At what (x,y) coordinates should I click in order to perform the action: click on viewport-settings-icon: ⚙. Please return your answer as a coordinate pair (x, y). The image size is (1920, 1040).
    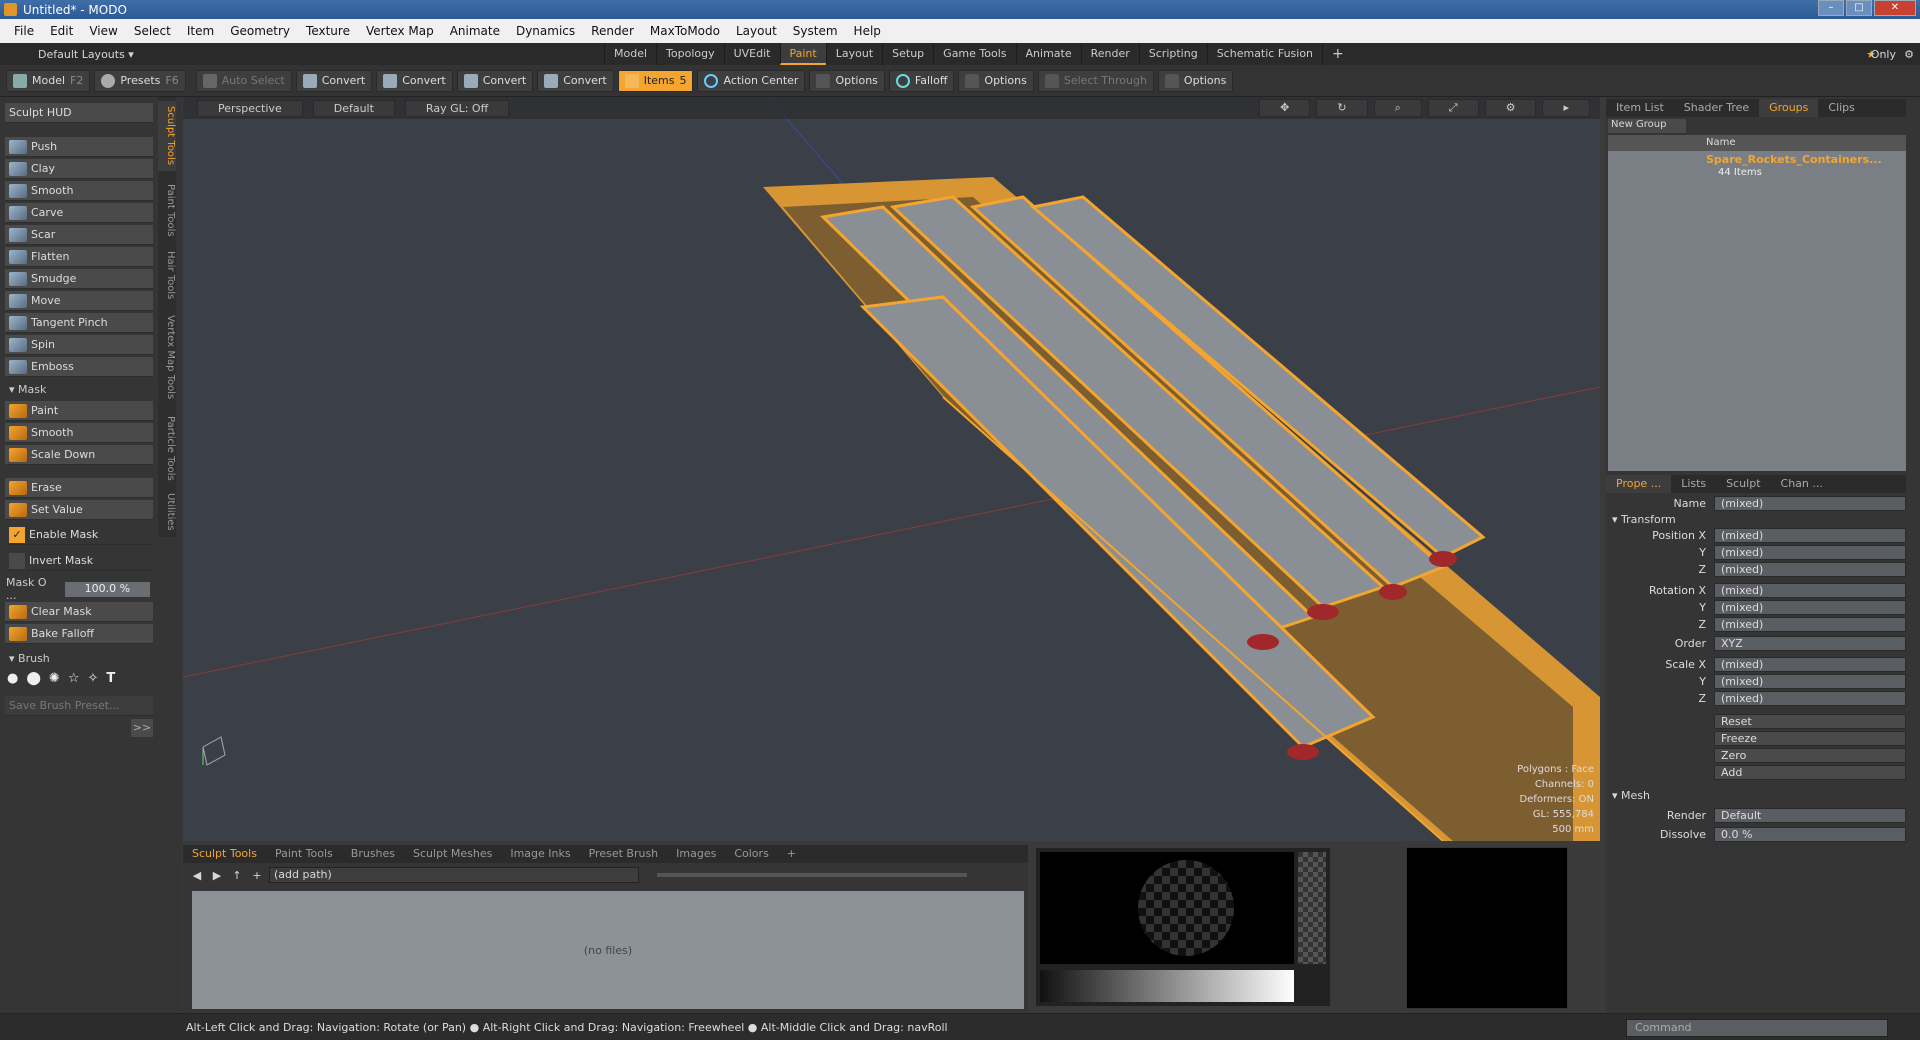
    Looking at the image, I should click on (1510, 108).